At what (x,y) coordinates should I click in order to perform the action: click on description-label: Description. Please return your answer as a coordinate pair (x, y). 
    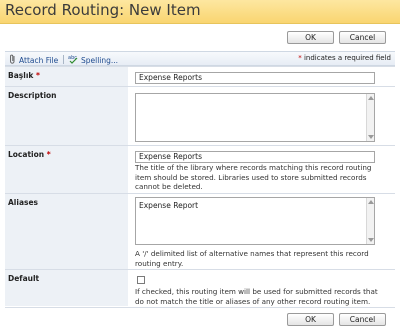
    Looking at the image, I should click on (32, 95).